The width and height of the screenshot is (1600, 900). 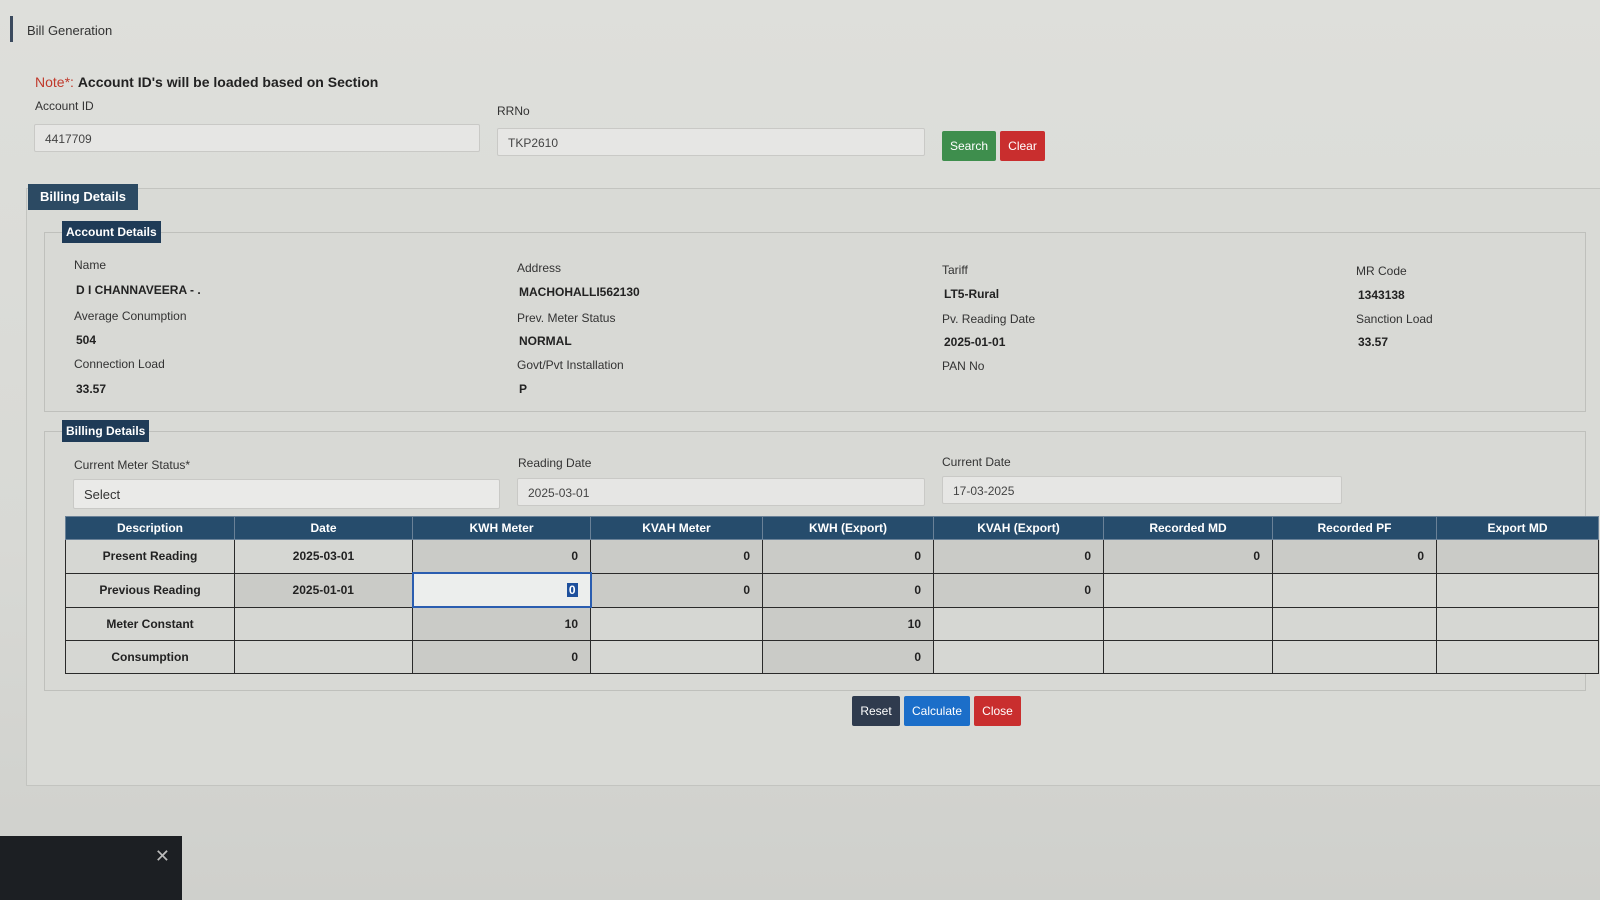 What do you see at coordinates (1022, 146) in the screenshot?
I see `clear-button: Clear` at bounding box center [1022, 146].